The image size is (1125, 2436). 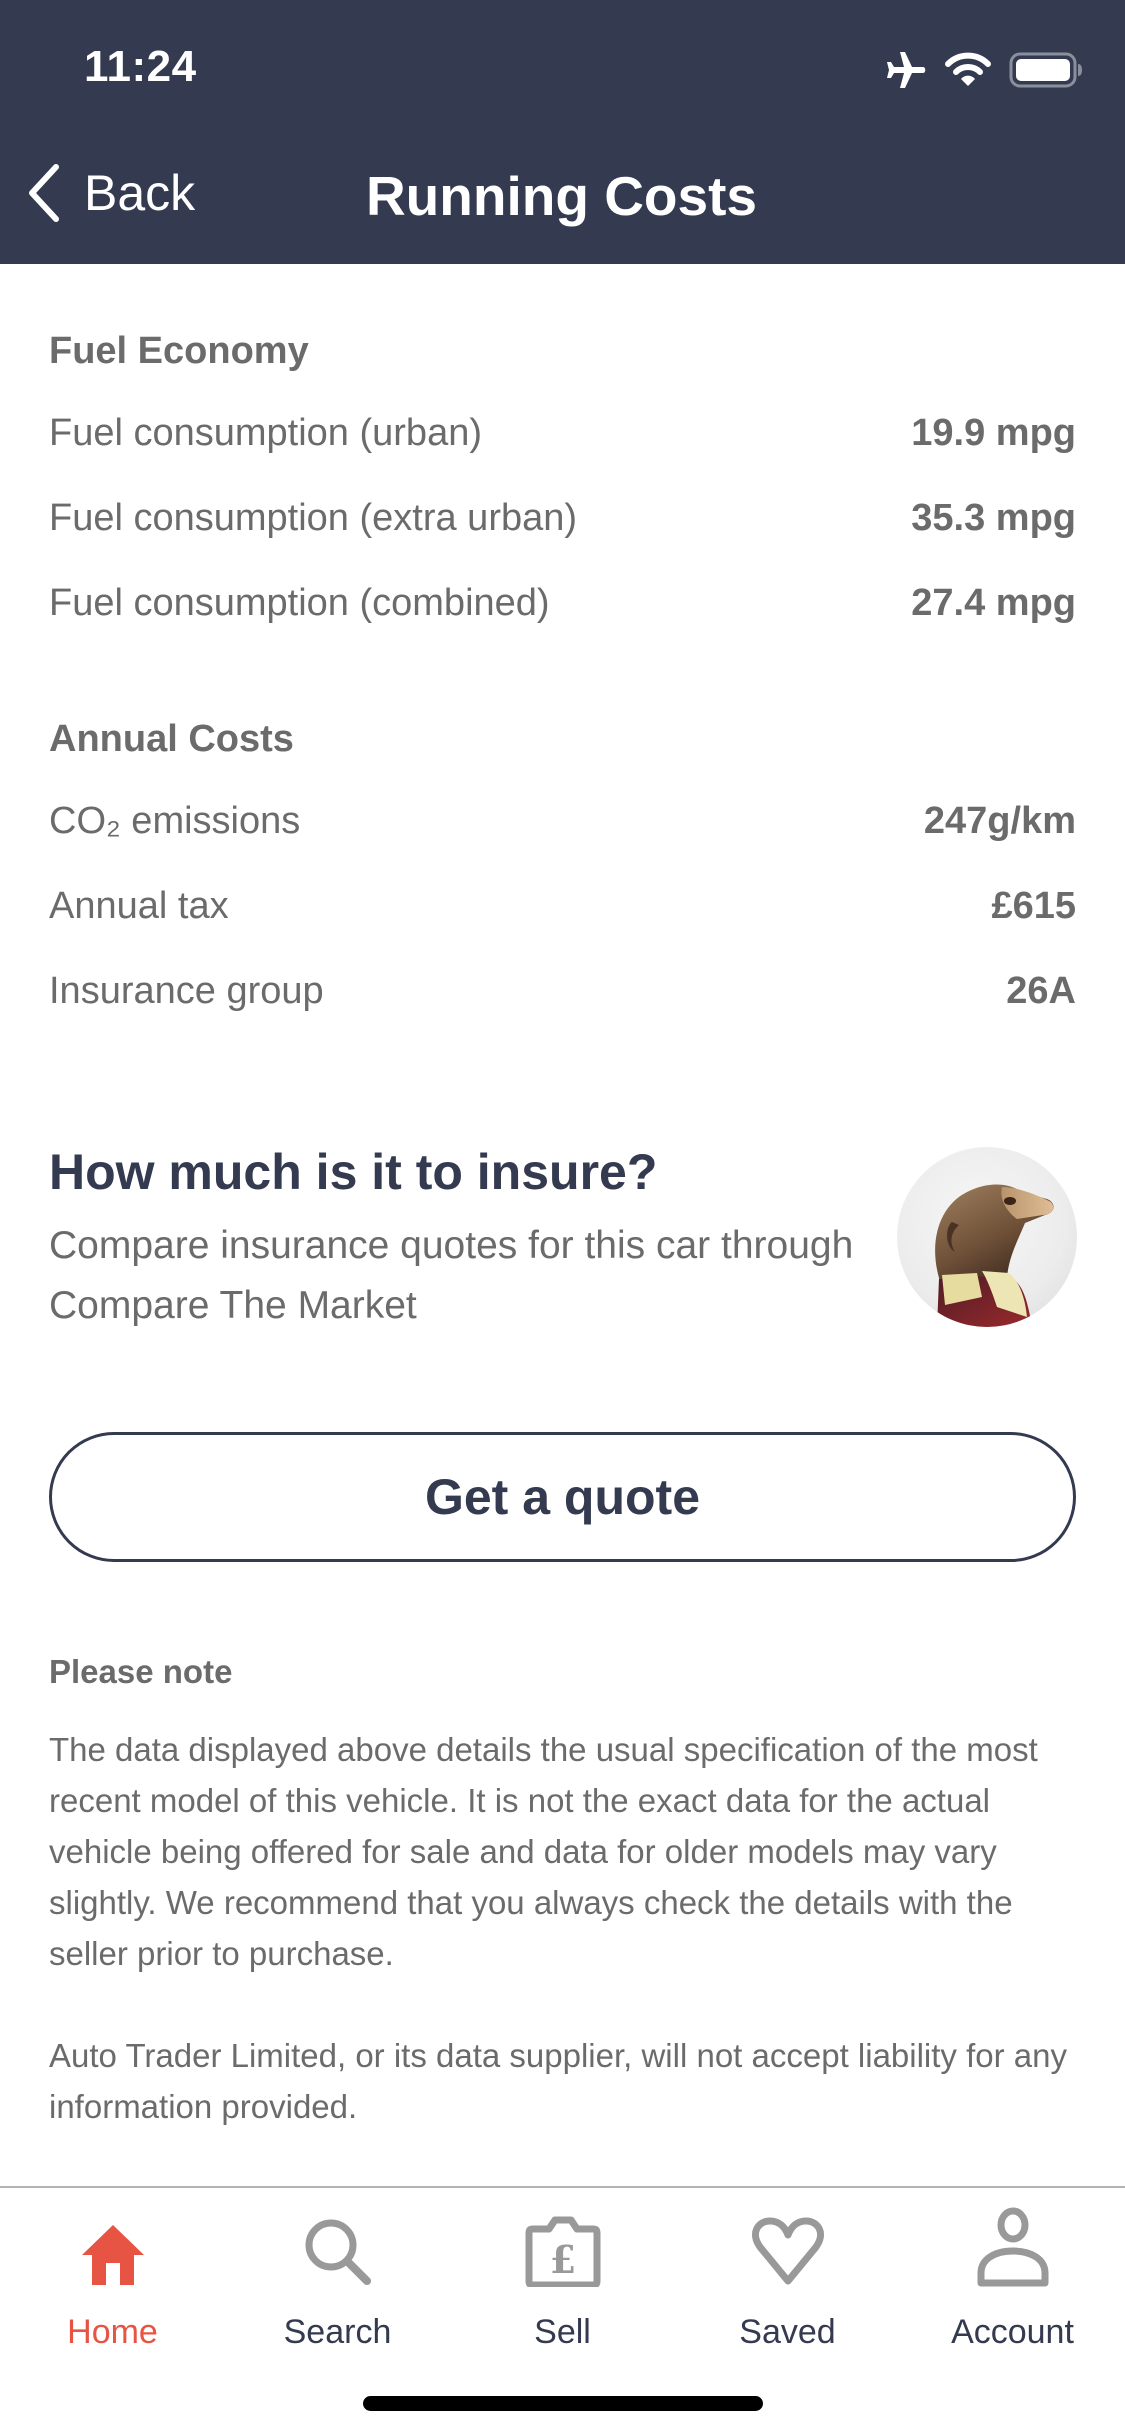 I want to click on annual-costs-title: Annual Costs, so click(x=171, y=739).